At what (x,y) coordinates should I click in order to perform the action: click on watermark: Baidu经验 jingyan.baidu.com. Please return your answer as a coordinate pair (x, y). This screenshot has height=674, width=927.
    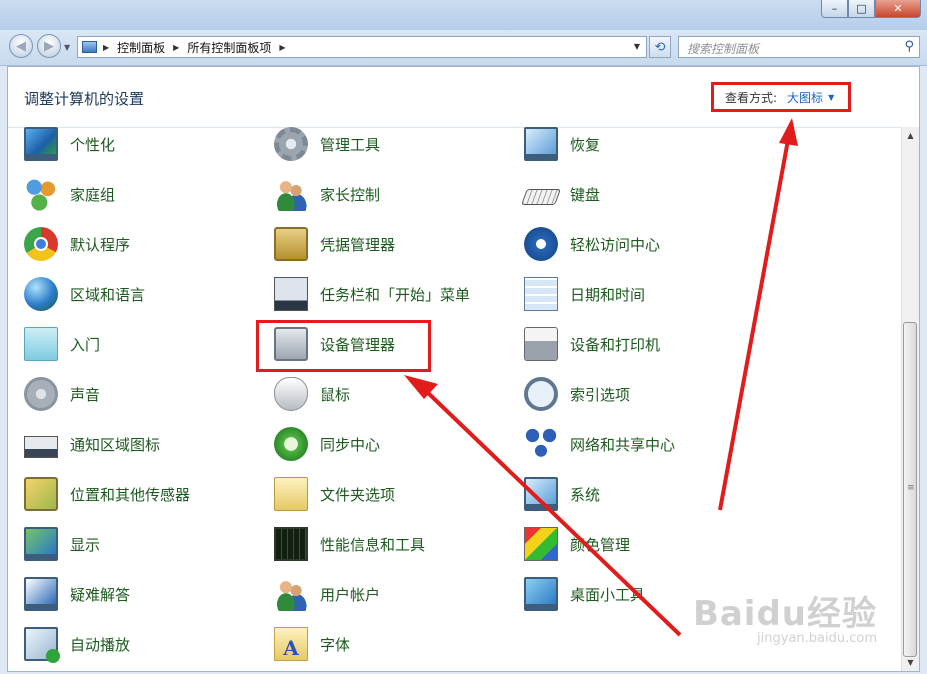
    Looking at the image, I should click on (785, 616).